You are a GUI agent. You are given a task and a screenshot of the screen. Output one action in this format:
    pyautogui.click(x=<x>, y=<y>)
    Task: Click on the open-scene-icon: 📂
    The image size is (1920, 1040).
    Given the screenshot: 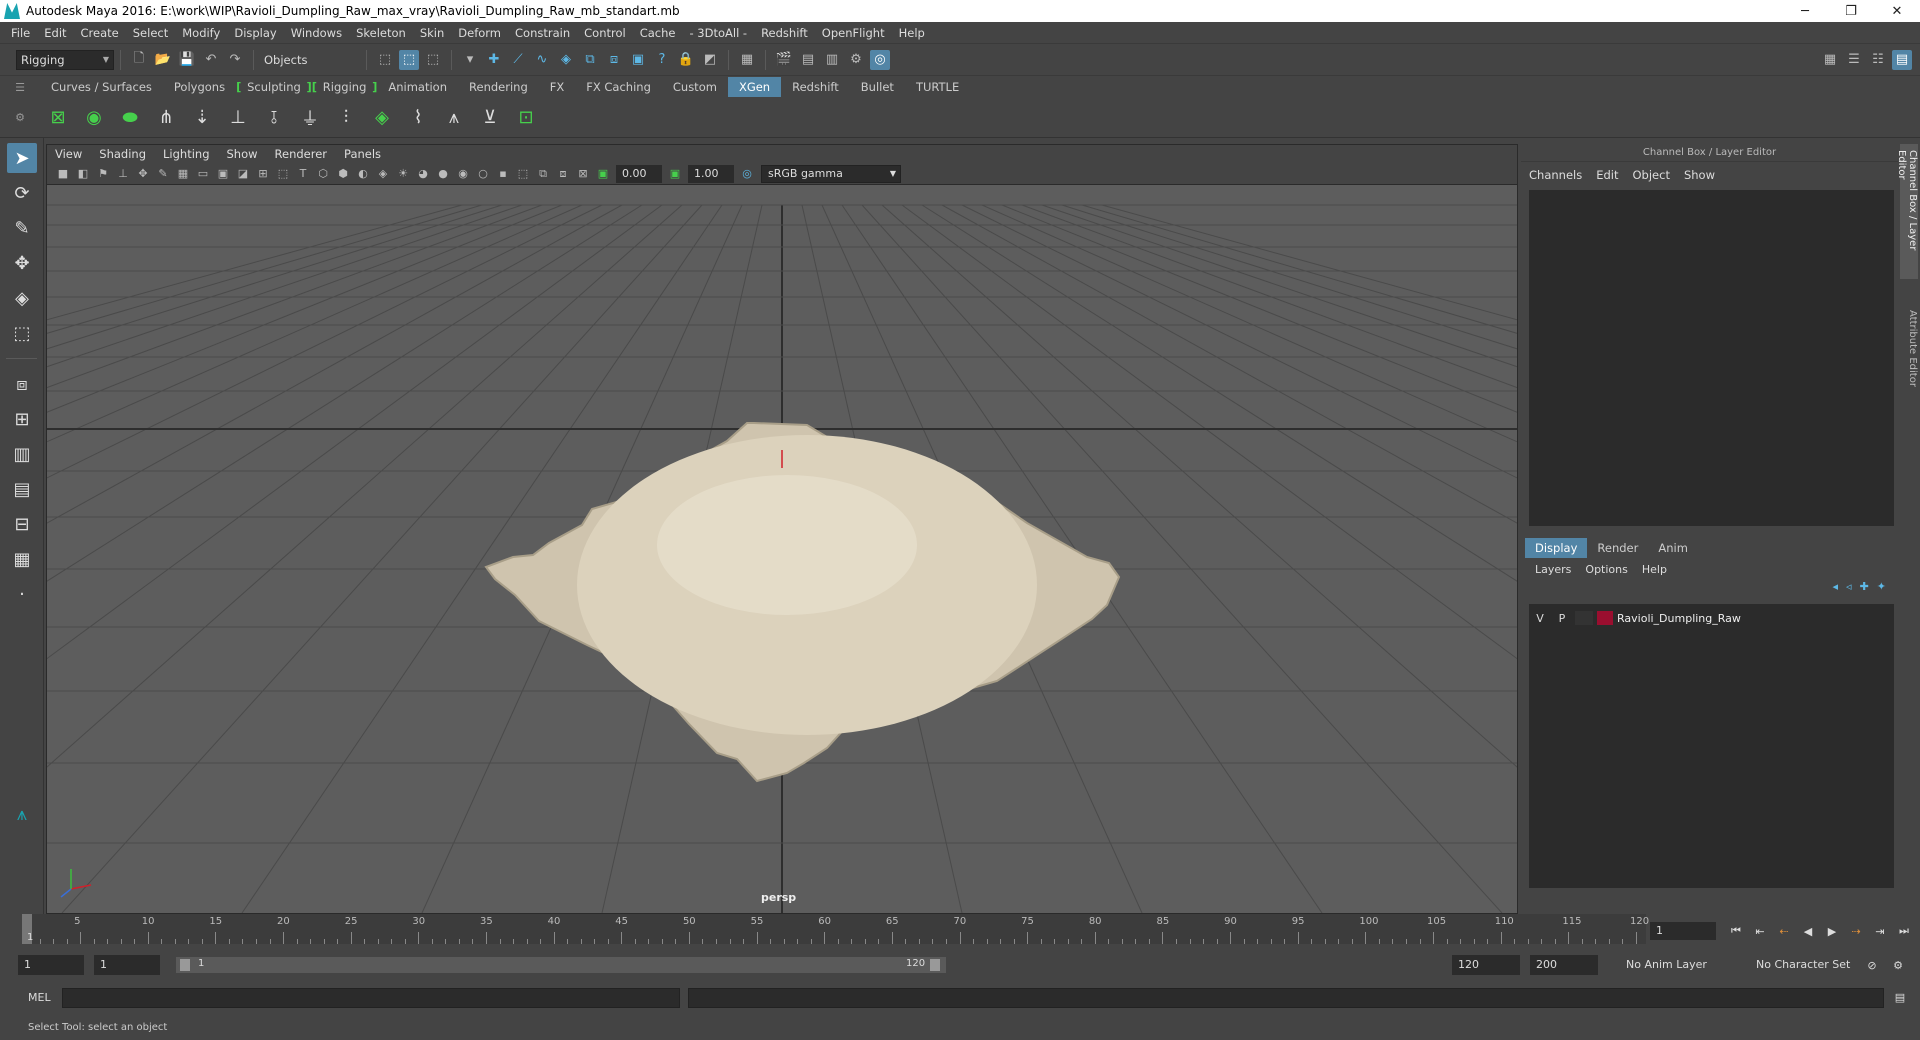 What is the action you would take?
    pyautogui.click(x=163, y=60)
    